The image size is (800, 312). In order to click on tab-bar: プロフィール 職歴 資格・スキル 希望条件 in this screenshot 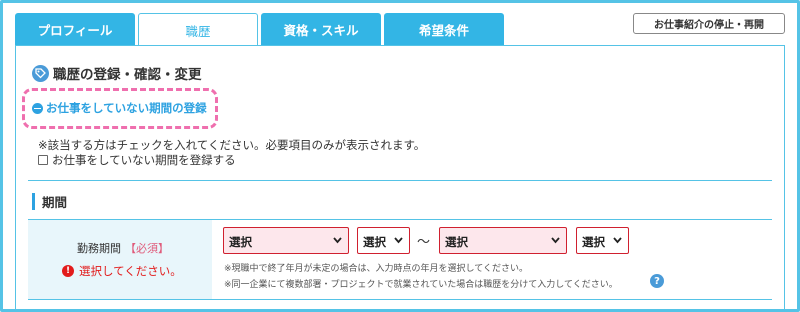, I will do `click(261, 29)`.